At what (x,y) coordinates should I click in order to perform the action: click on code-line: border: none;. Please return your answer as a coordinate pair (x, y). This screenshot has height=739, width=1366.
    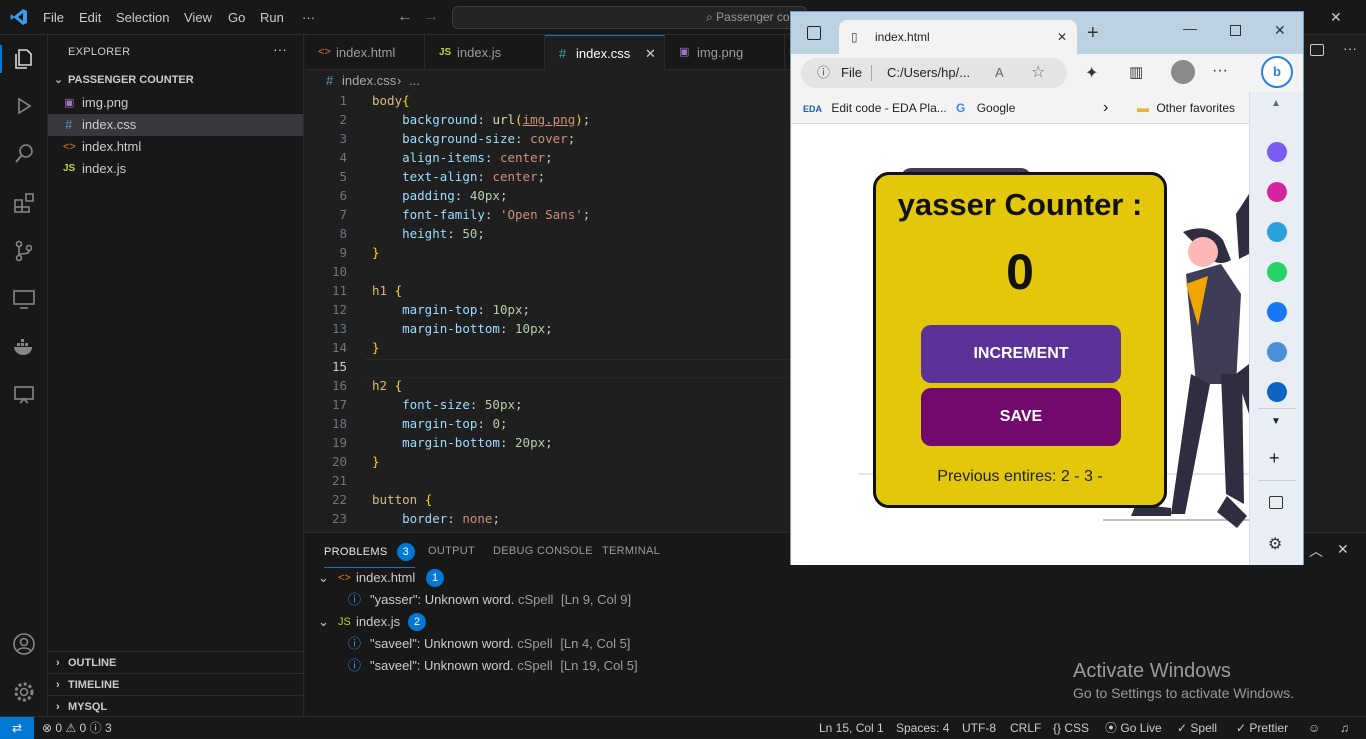
    Looking at the image, I should click on (436, 518).